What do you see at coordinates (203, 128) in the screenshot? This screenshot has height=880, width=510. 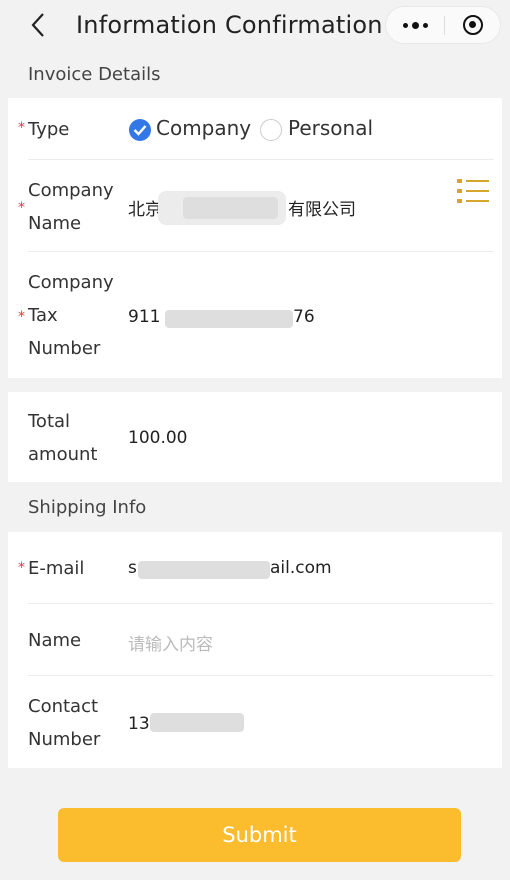 I see `company-option-label: Company` at bounding box center [203, 128].